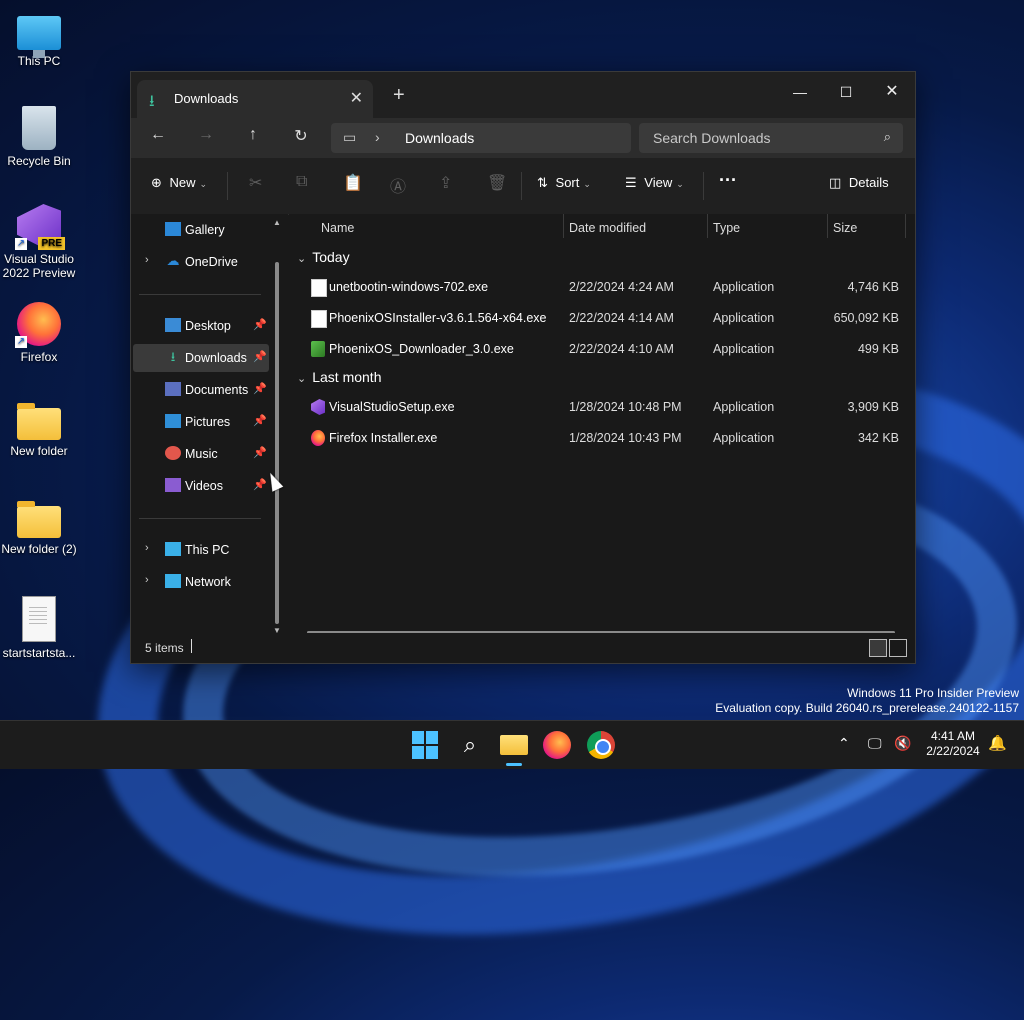  What do you see at coordinates (728, 180) in the screenshot?
I see `more-options-button: ···` at bounding box center [728, 180].